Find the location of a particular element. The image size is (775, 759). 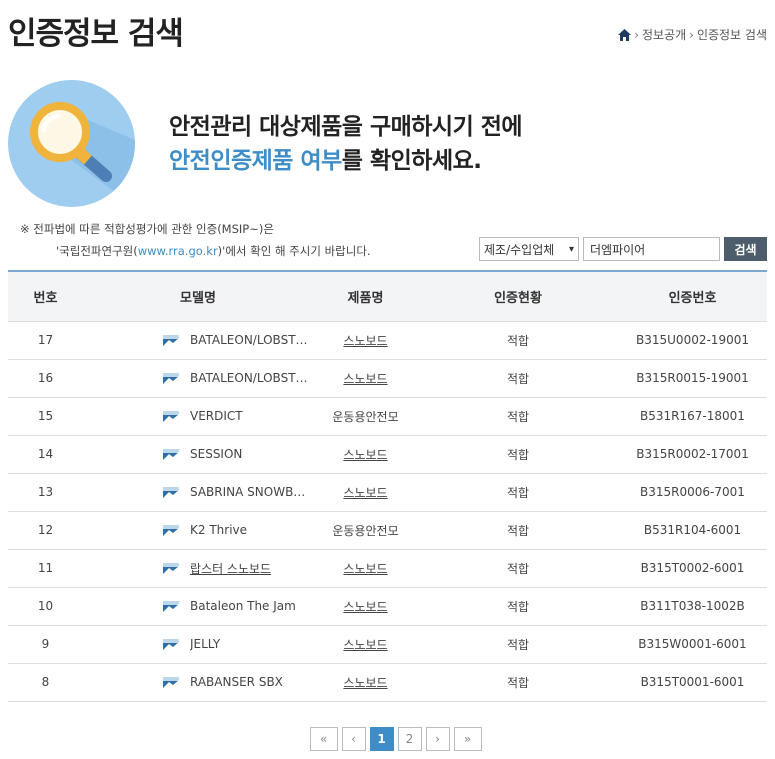

page-button-1: 1 is located at coordinates (381, 739).